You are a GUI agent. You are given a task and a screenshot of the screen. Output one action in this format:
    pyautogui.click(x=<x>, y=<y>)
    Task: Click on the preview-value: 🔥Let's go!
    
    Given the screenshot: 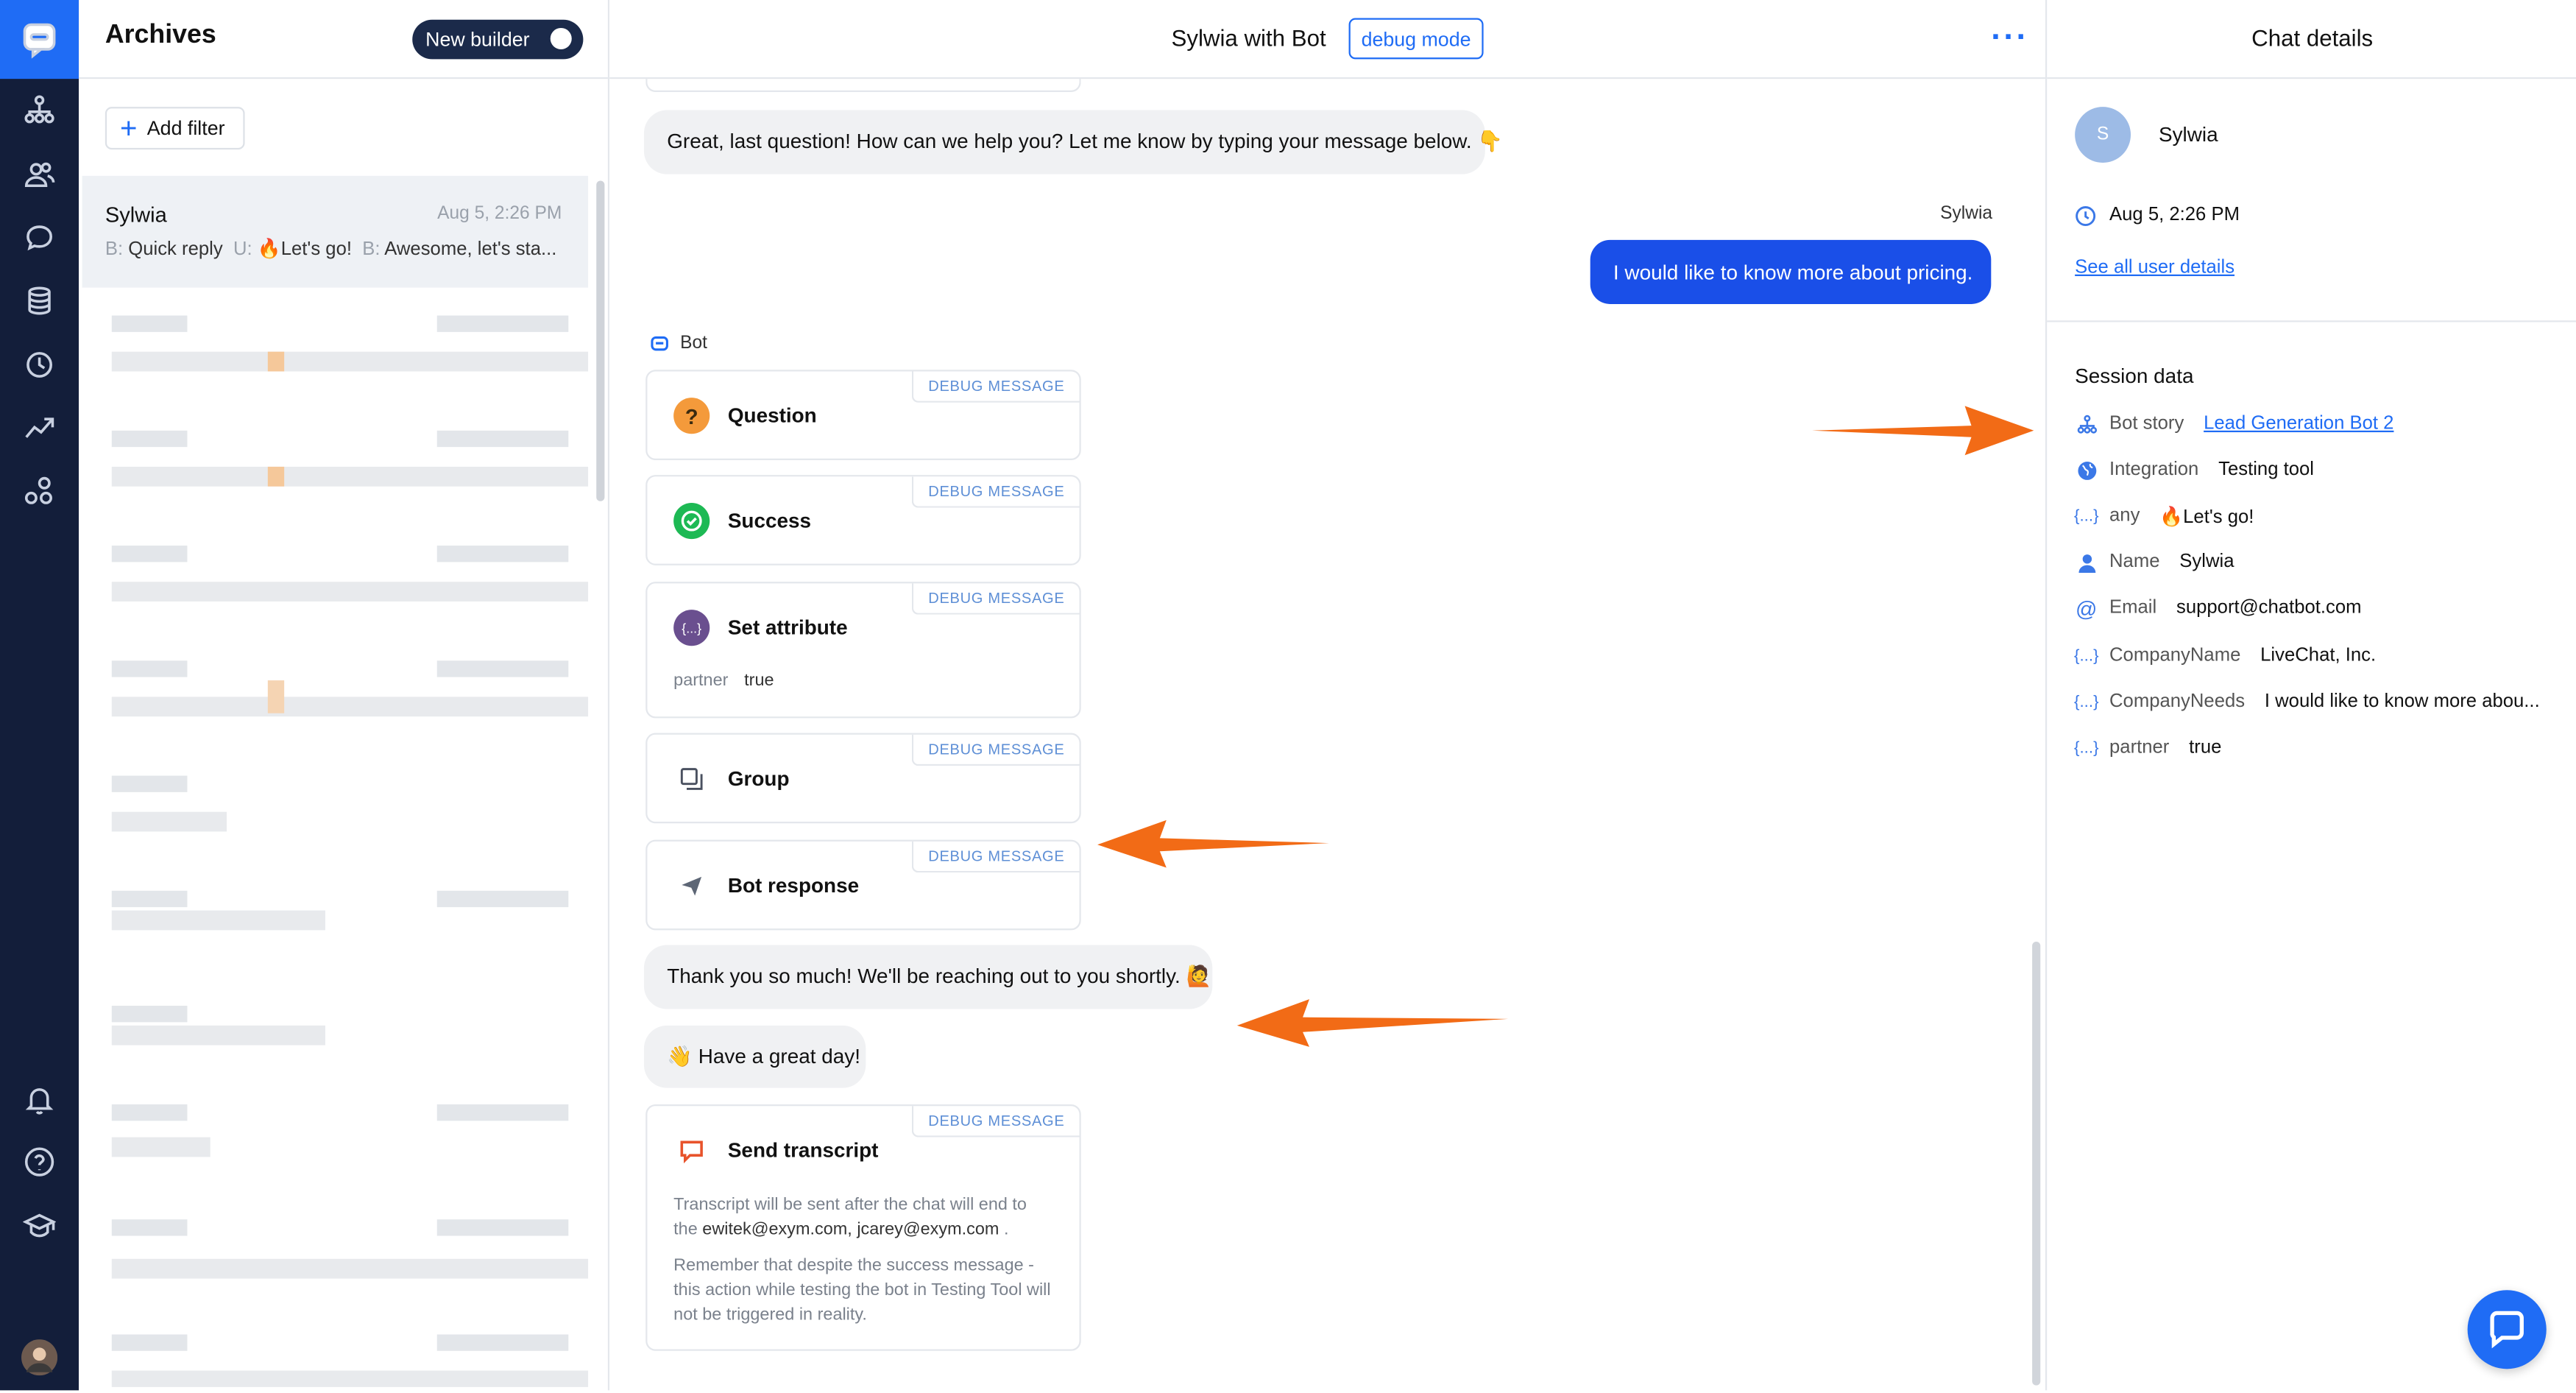 What is the action you would take?
    pyautogui.click(x=304, y=249)
    